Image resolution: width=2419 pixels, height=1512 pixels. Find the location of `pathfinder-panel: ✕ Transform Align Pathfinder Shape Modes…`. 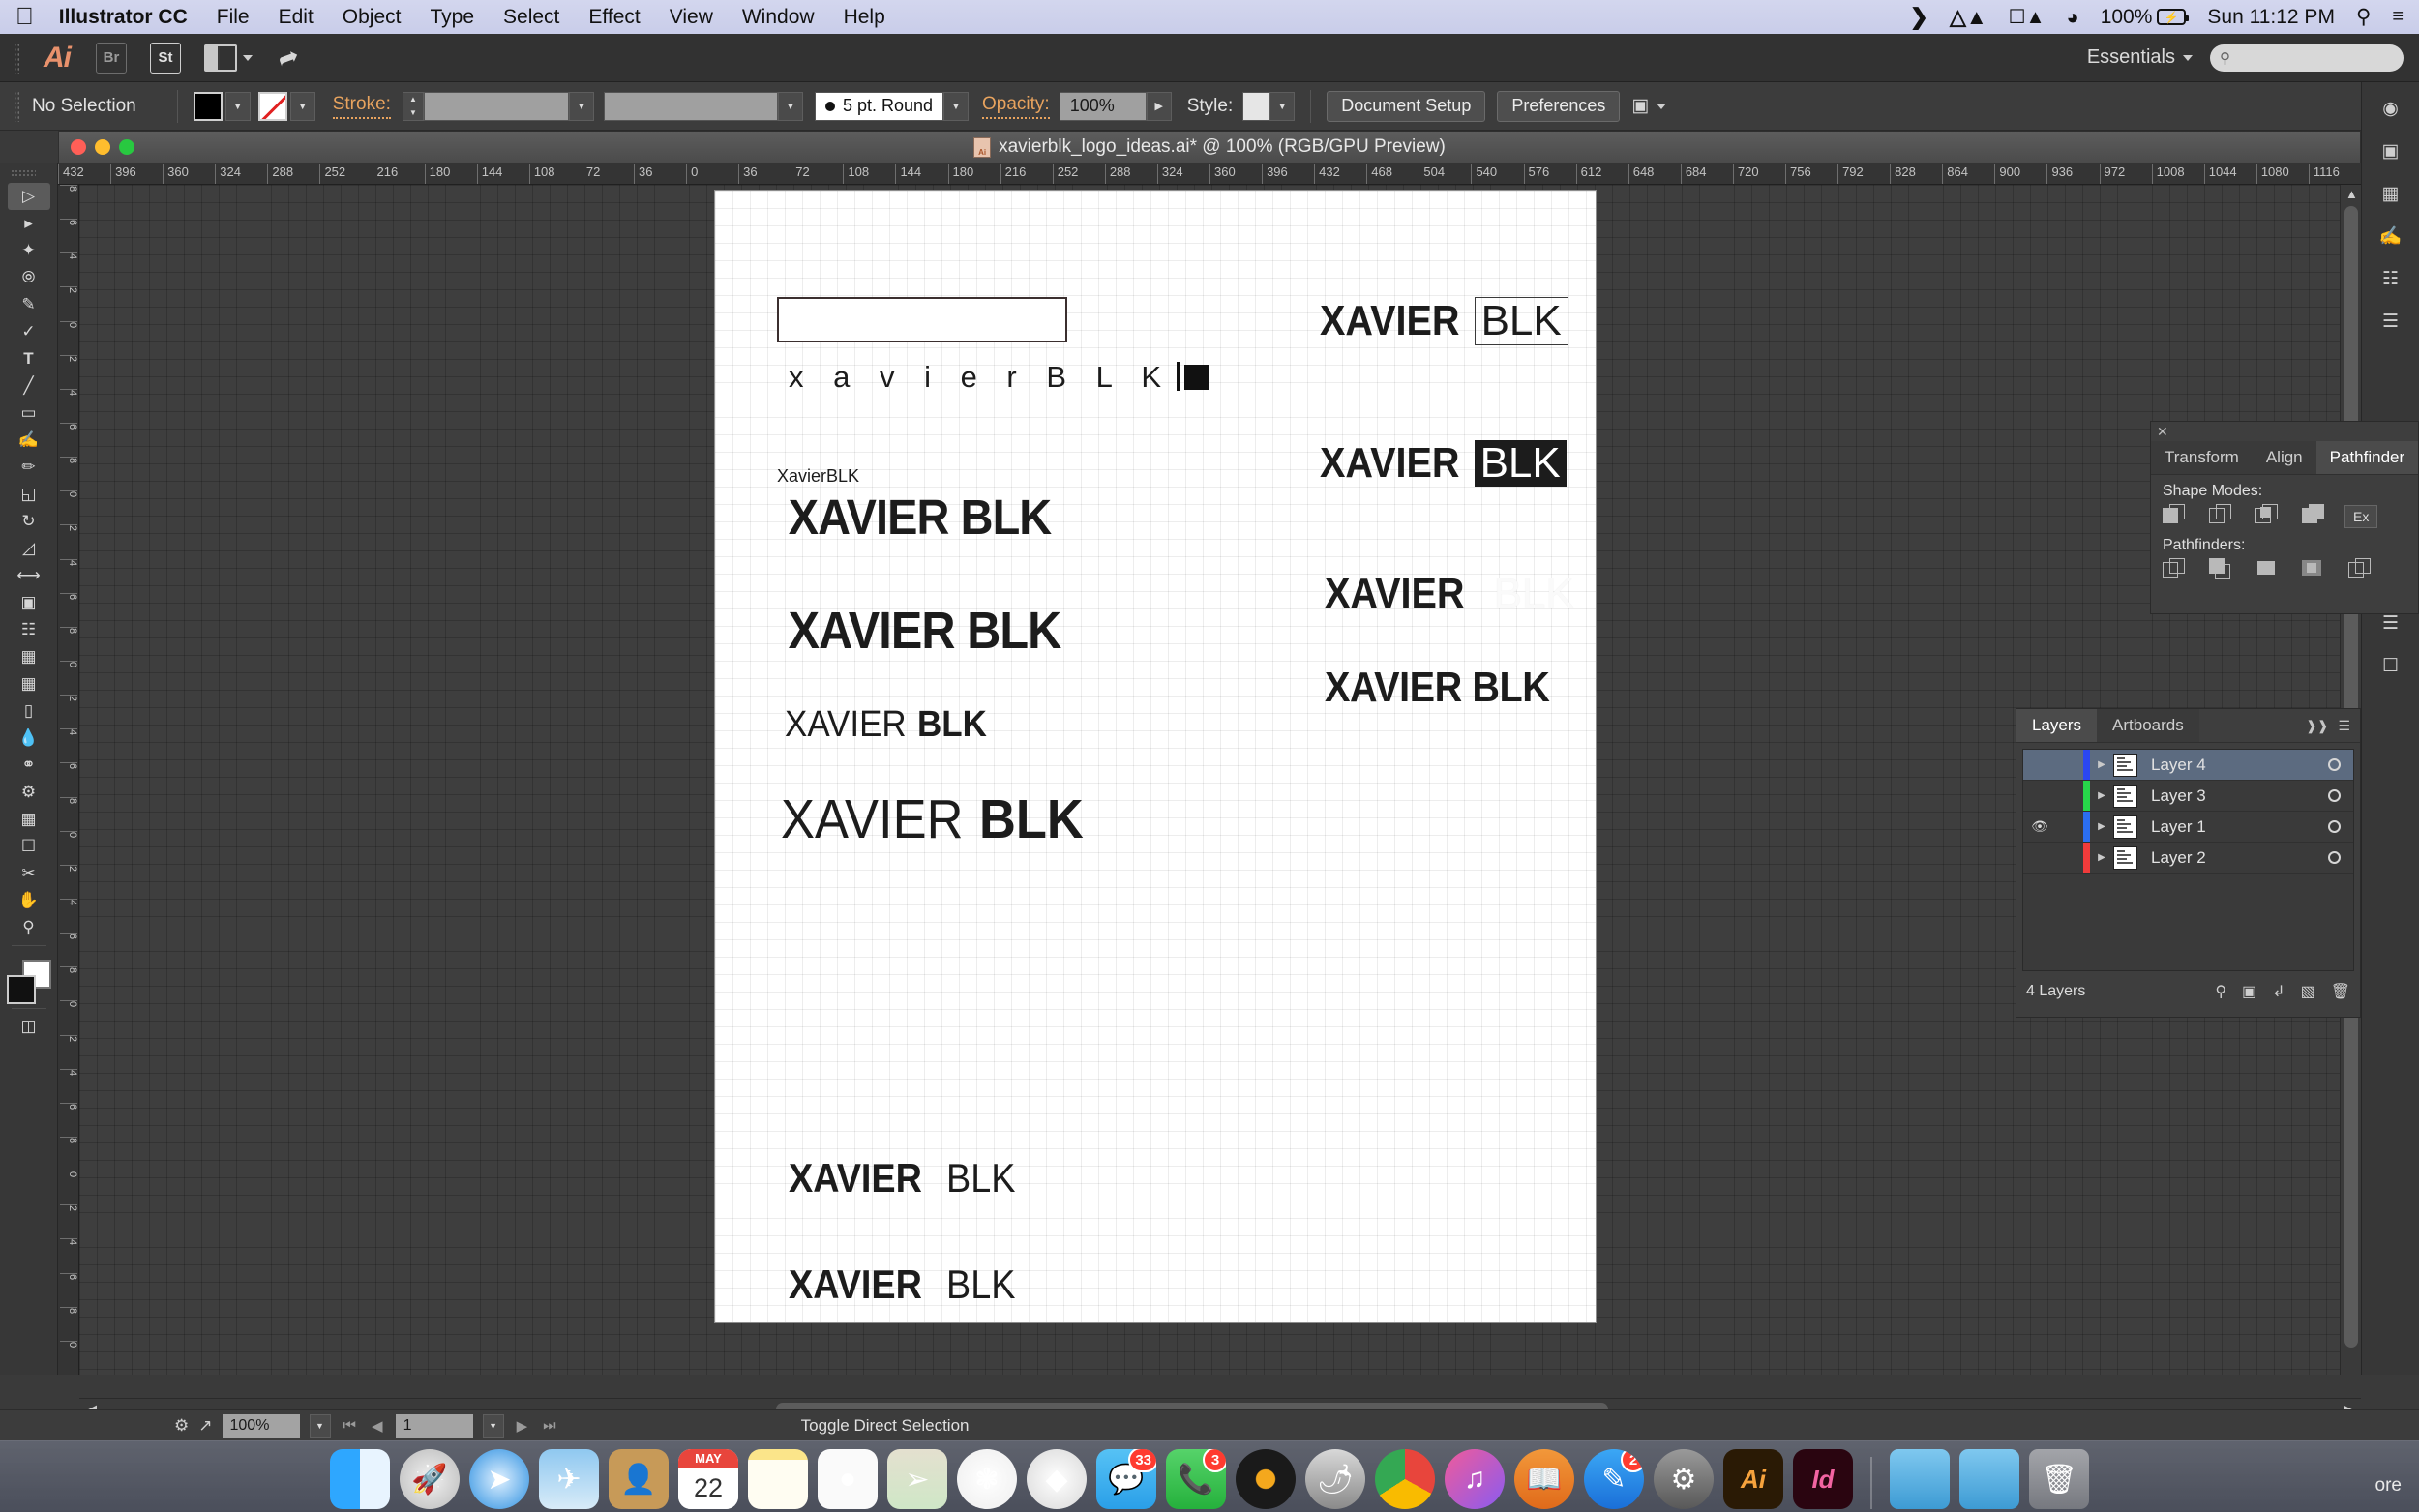

pathfinder-panel: ✕ Transform Align Pathfinder Shape Modes… is located at coordinates (2285, 518).